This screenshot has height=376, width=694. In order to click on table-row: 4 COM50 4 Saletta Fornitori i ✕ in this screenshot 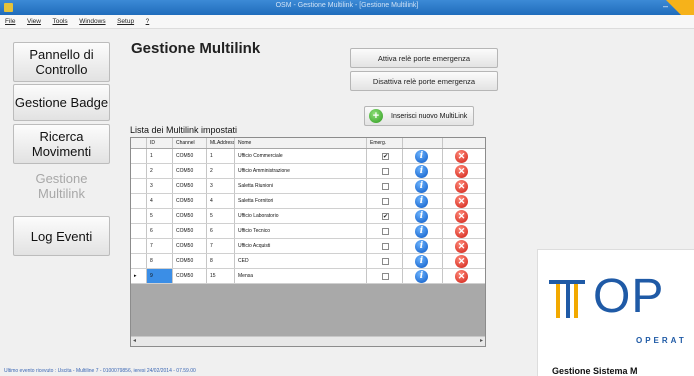, I will do `click(308, 201)`.